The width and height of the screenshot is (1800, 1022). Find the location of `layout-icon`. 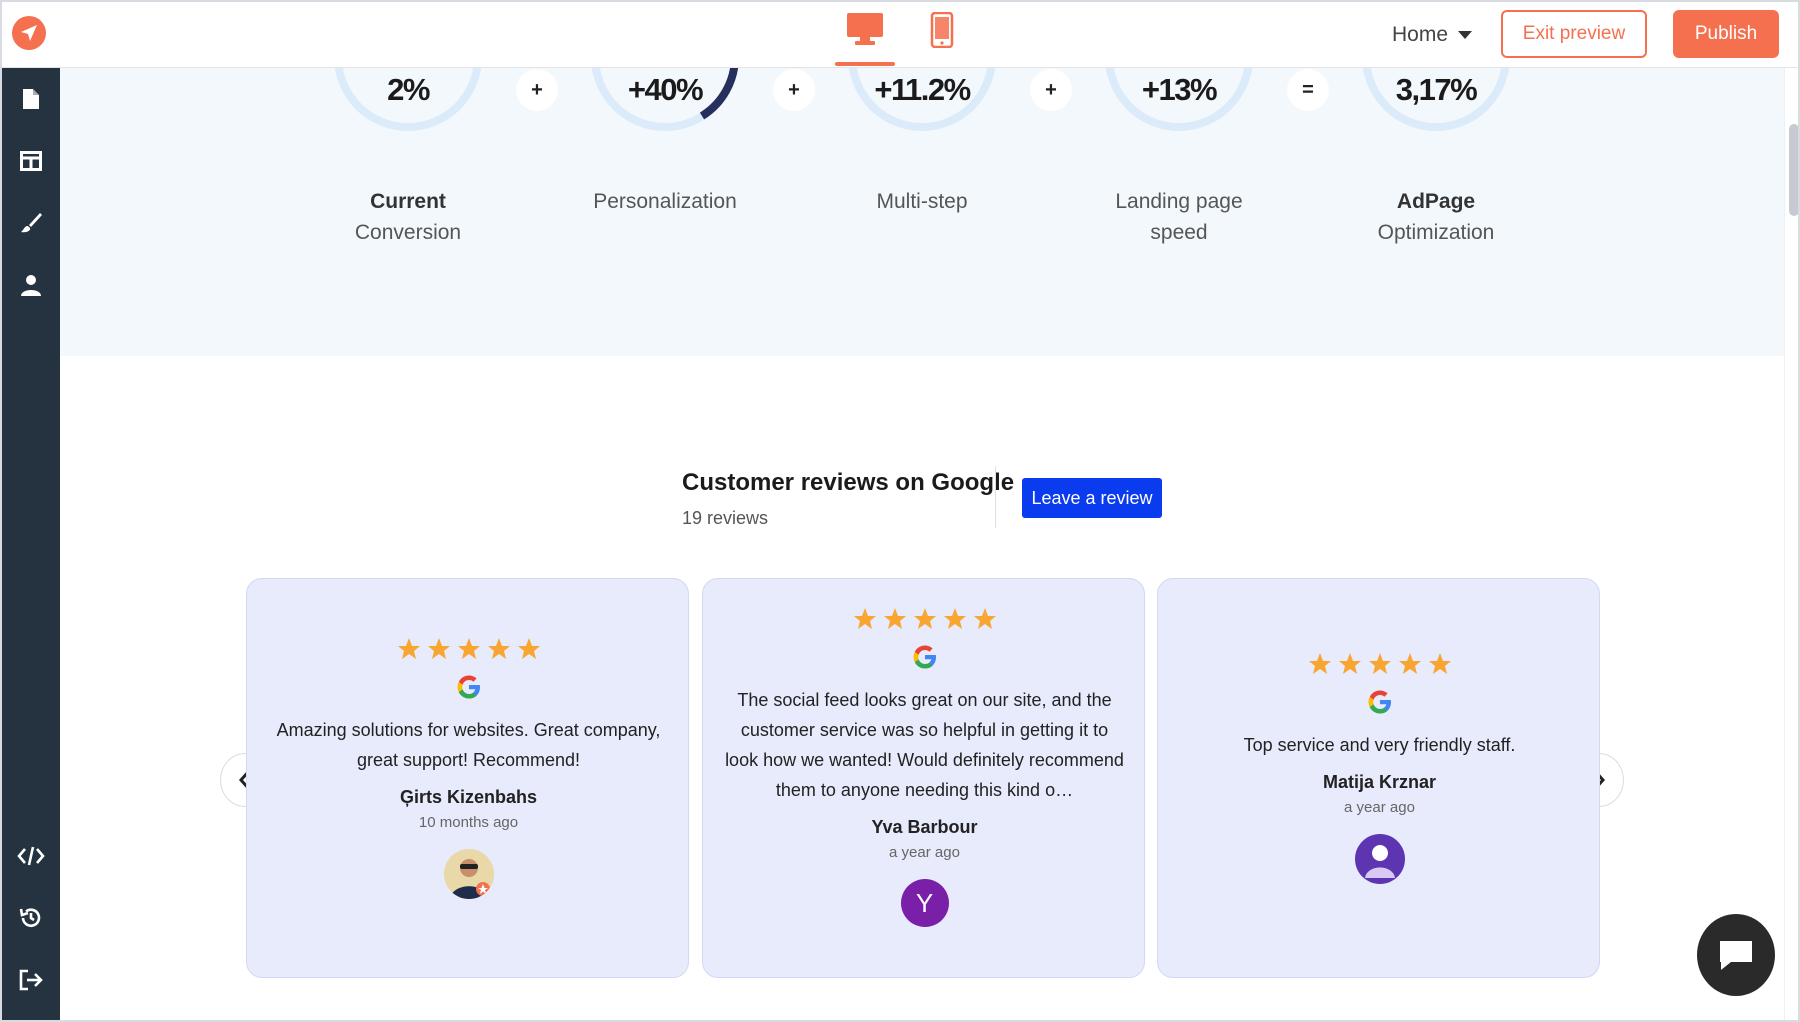

layout-icon is located at coordinates (31, 161).